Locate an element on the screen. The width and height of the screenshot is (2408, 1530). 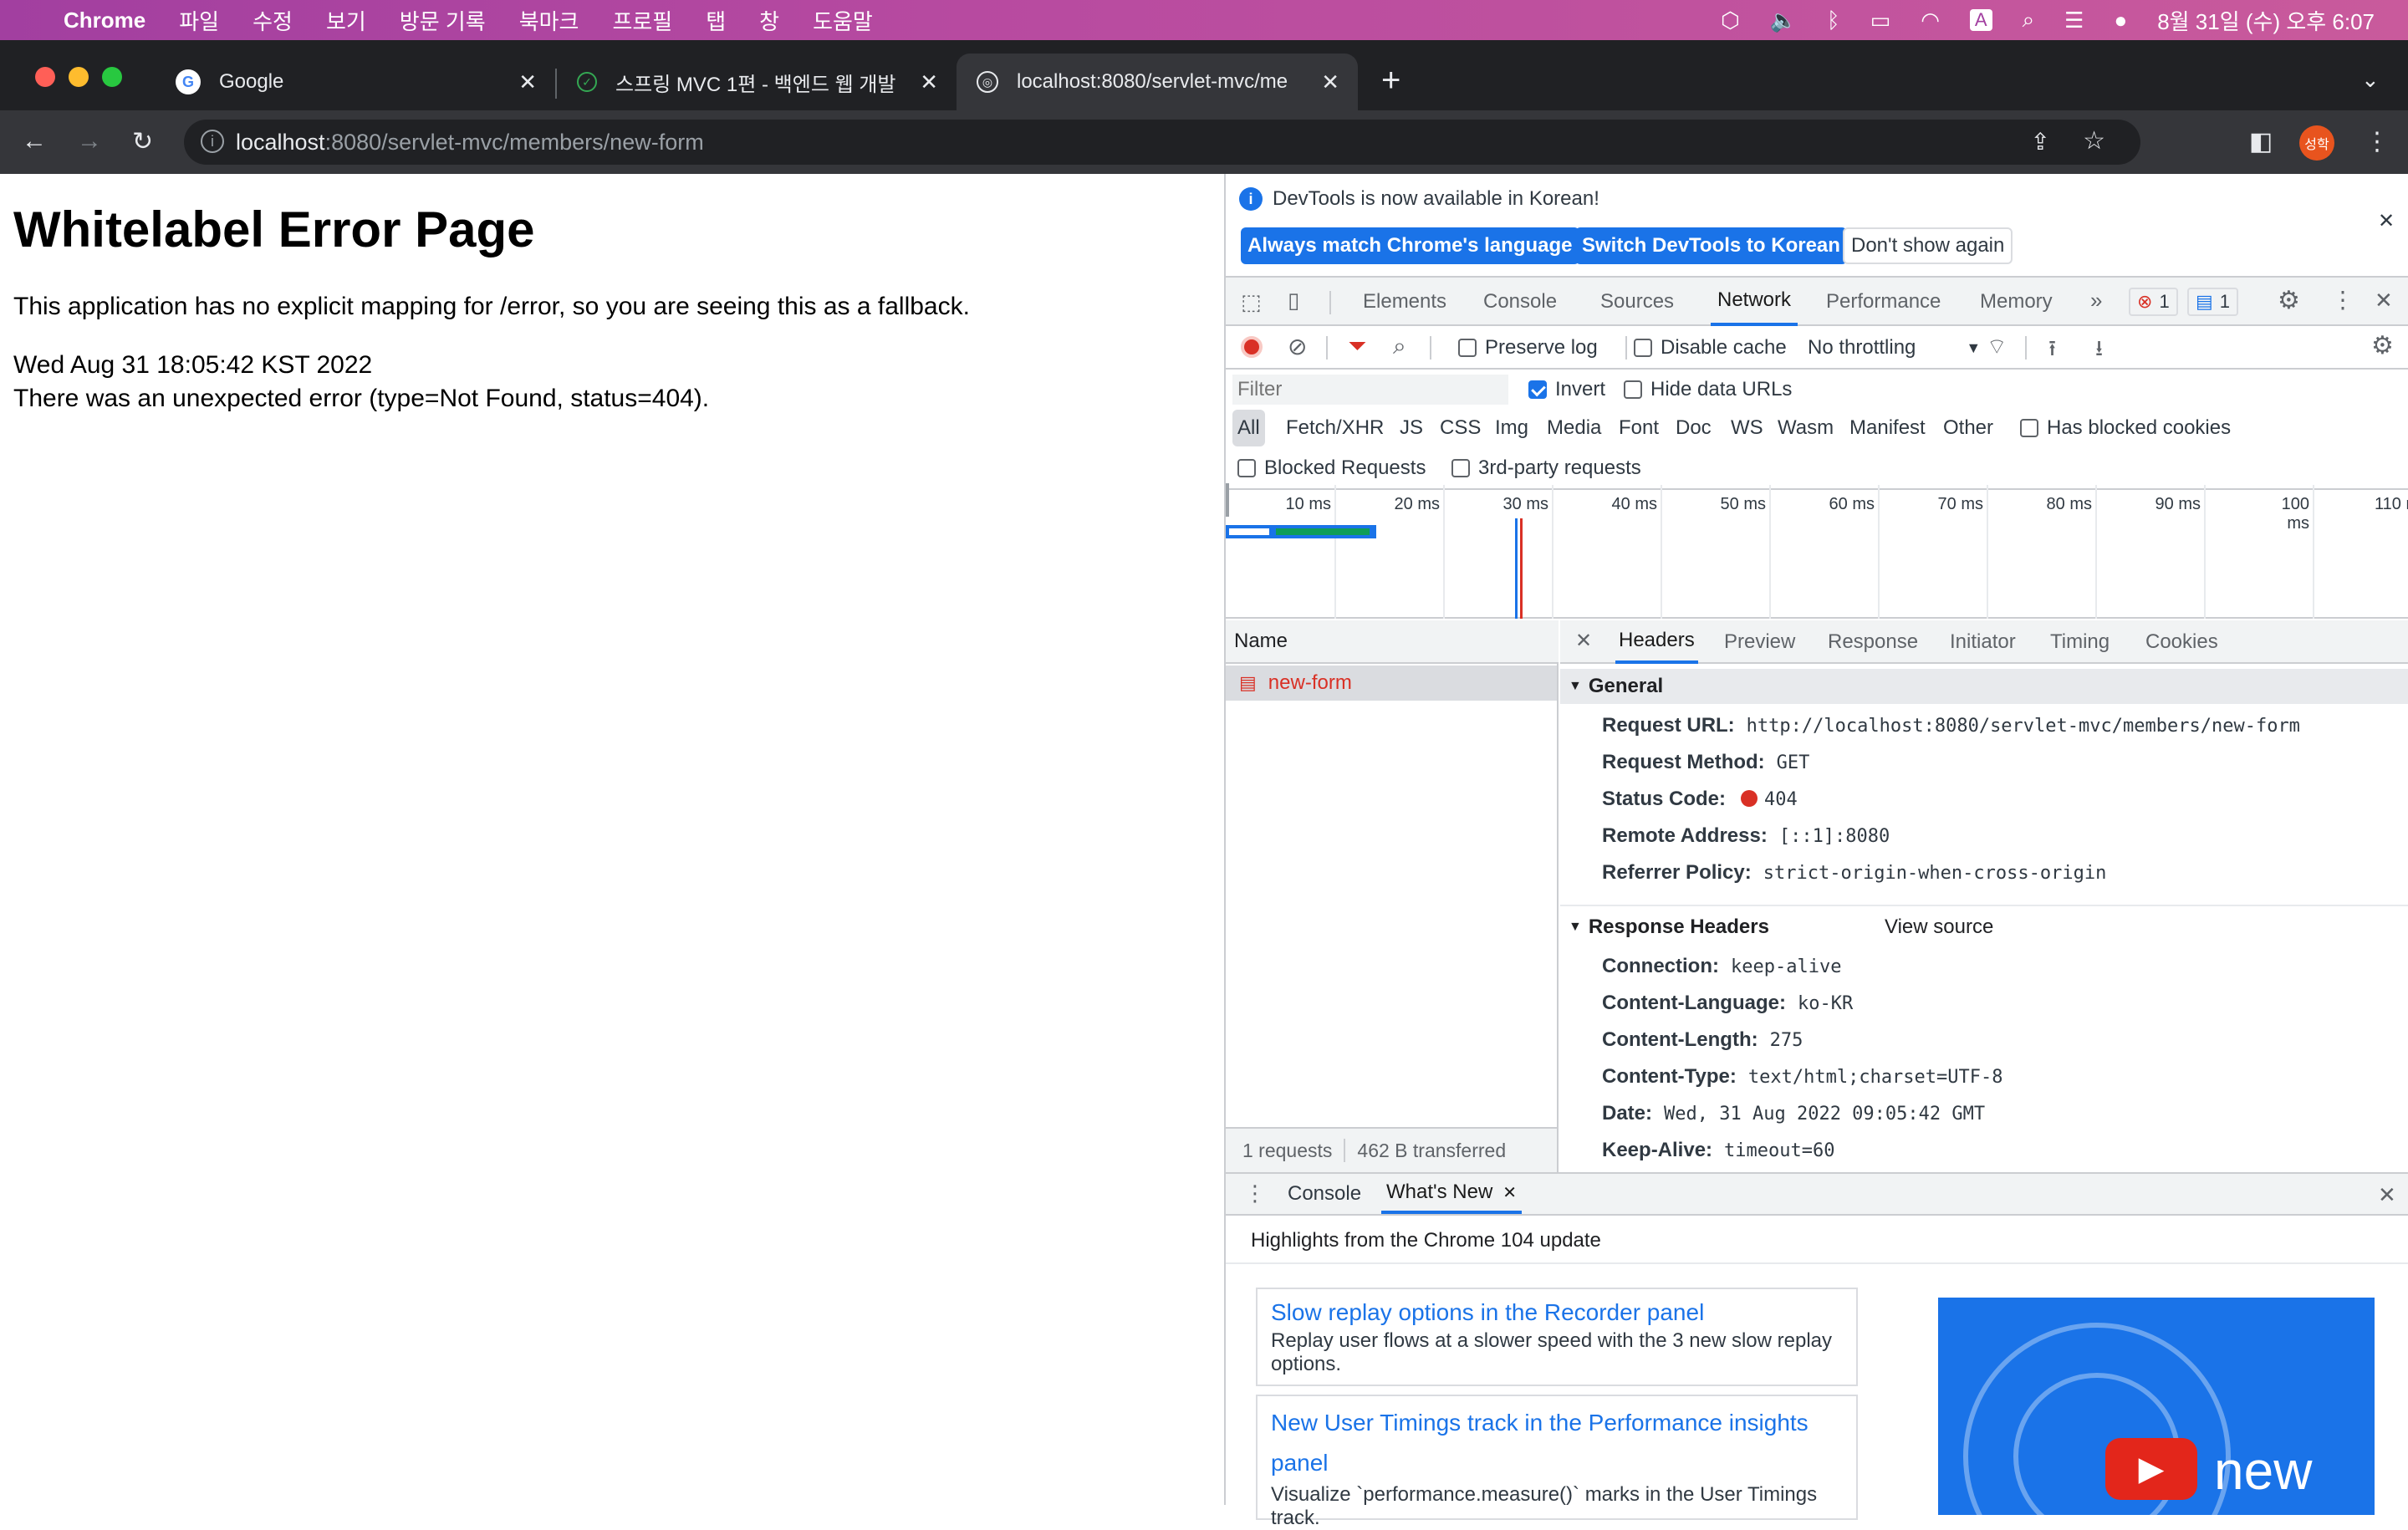
hide-data-urls-checkbox: Hide data URLs is located at coordinates (1708, 389).